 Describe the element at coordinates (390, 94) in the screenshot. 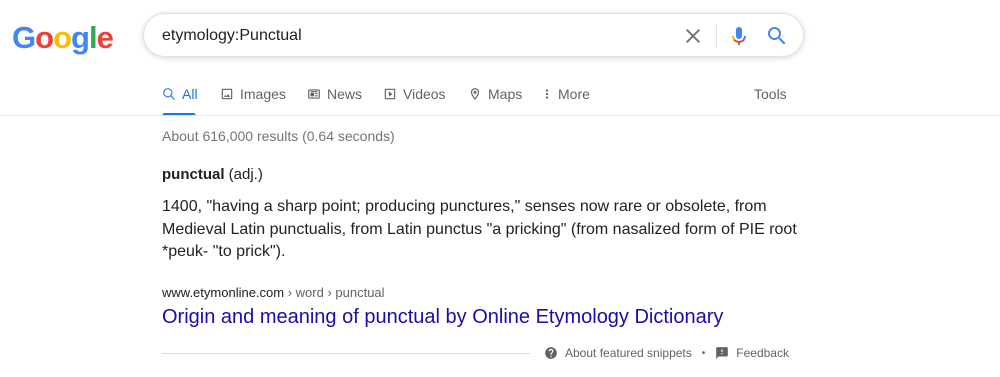

I see `play-icon` at that location.